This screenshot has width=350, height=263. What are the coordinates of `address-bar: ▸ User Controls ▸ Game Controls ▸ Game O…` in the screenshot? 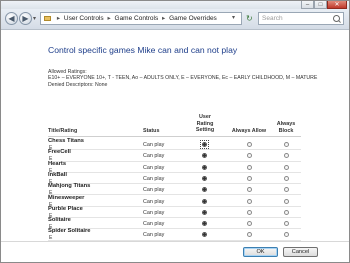 It's located at (141, 18).